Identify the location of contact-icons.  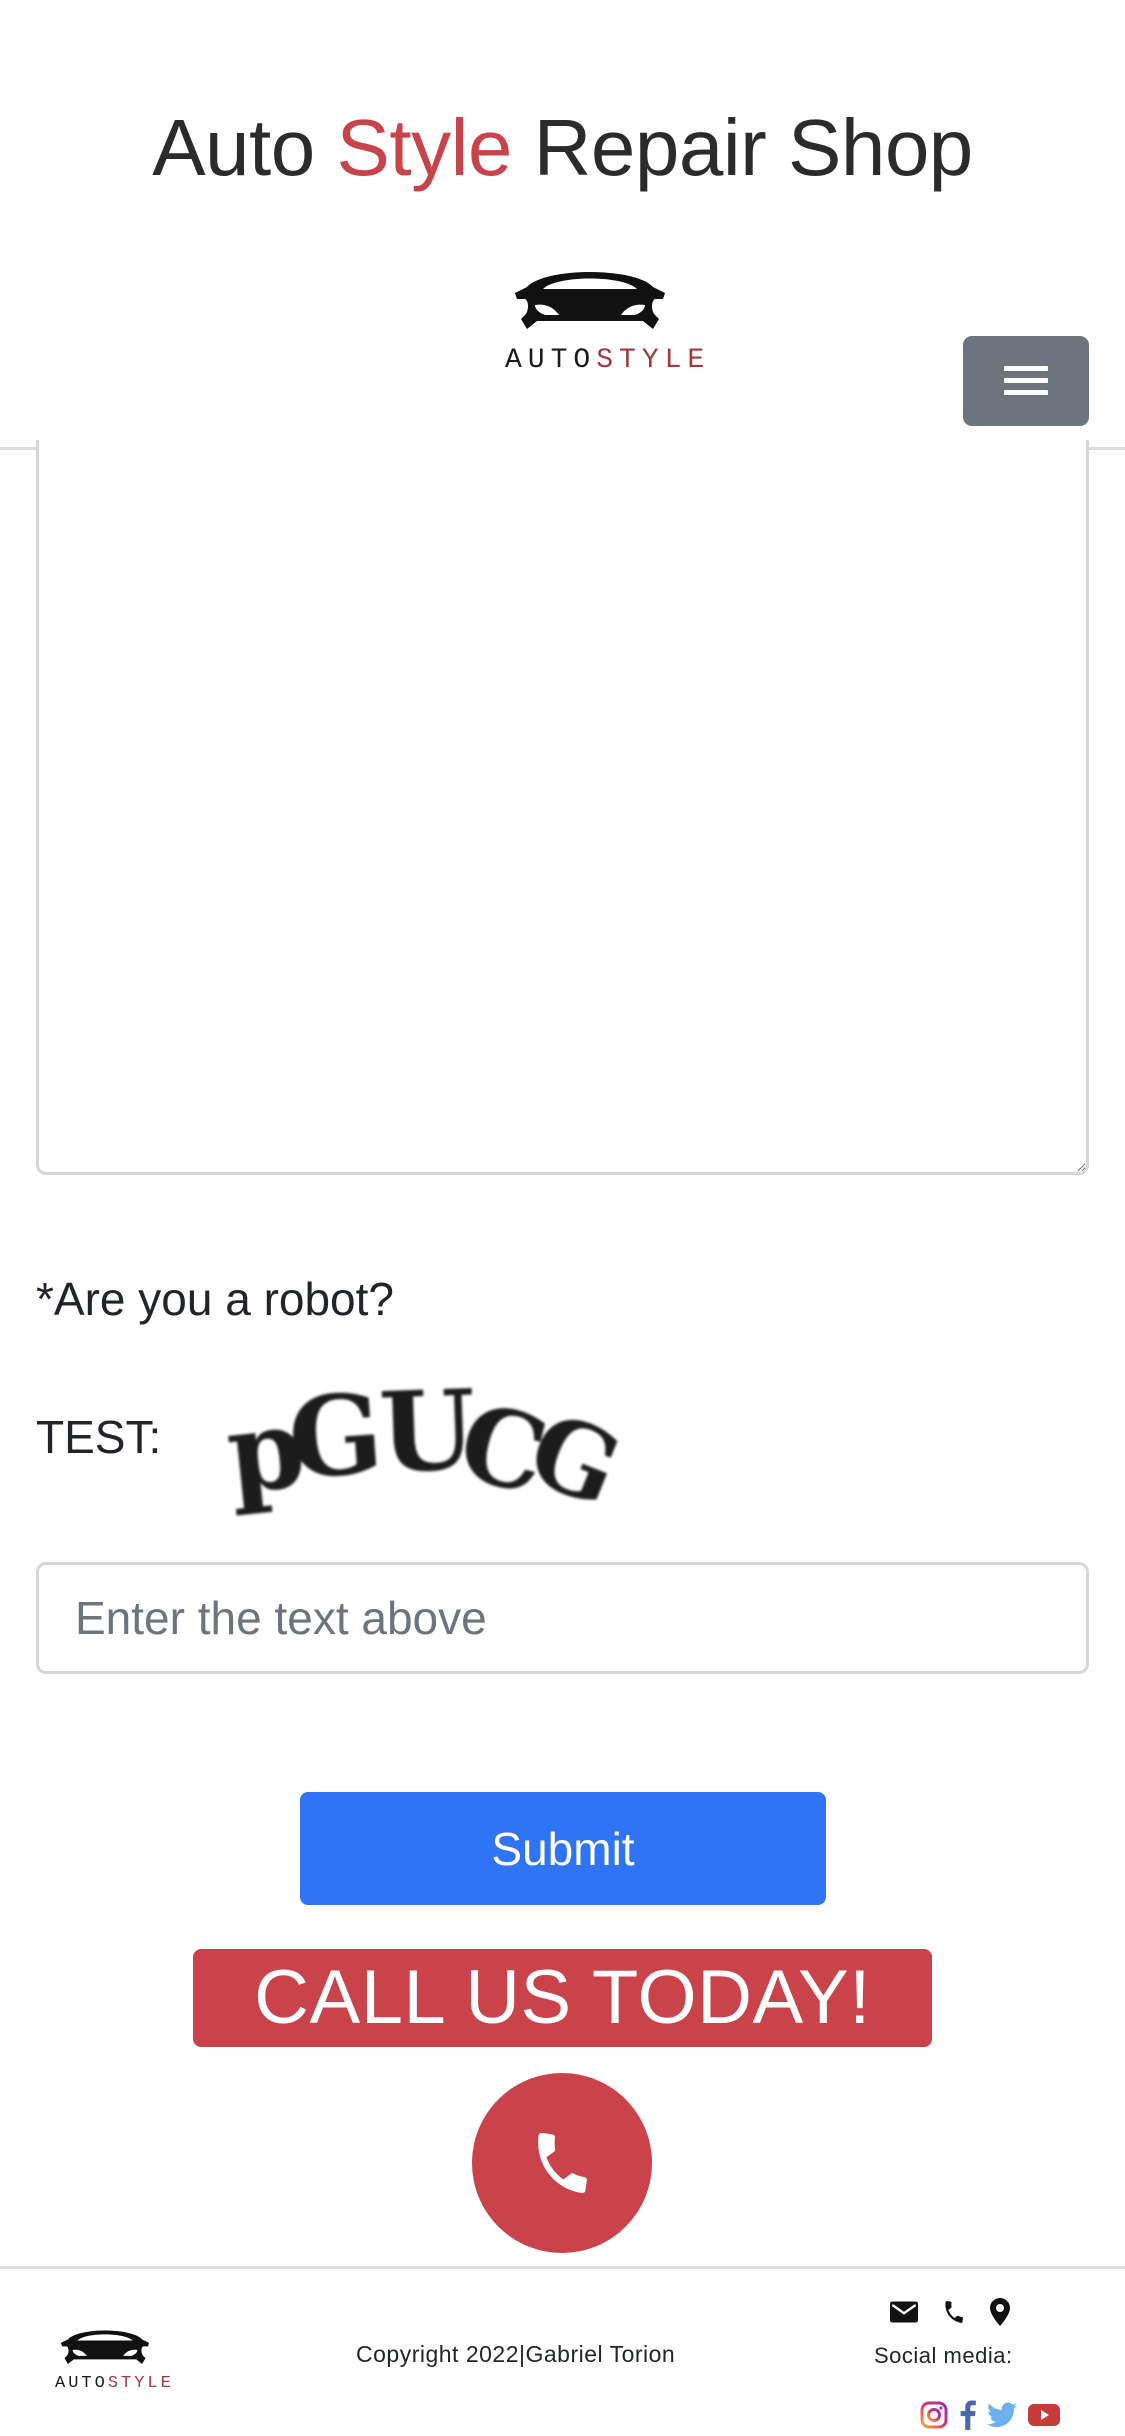
(950, 2312).